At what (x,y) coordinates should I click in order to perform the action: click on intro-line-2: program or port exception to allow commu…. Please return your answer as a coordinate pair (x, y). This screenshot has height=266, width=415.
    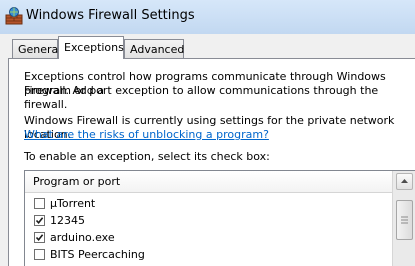
    Looking at the image, I should click on (201, 97).